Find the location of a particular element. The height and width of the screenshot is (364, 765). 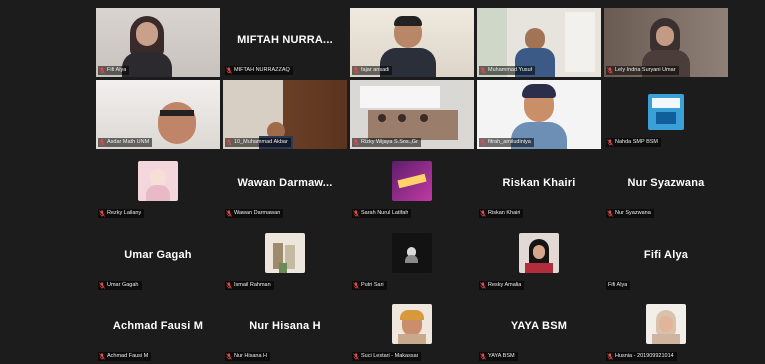

participant-name-label: MIFTAH NURRAZZAQ is located at coordinates (259, 70).